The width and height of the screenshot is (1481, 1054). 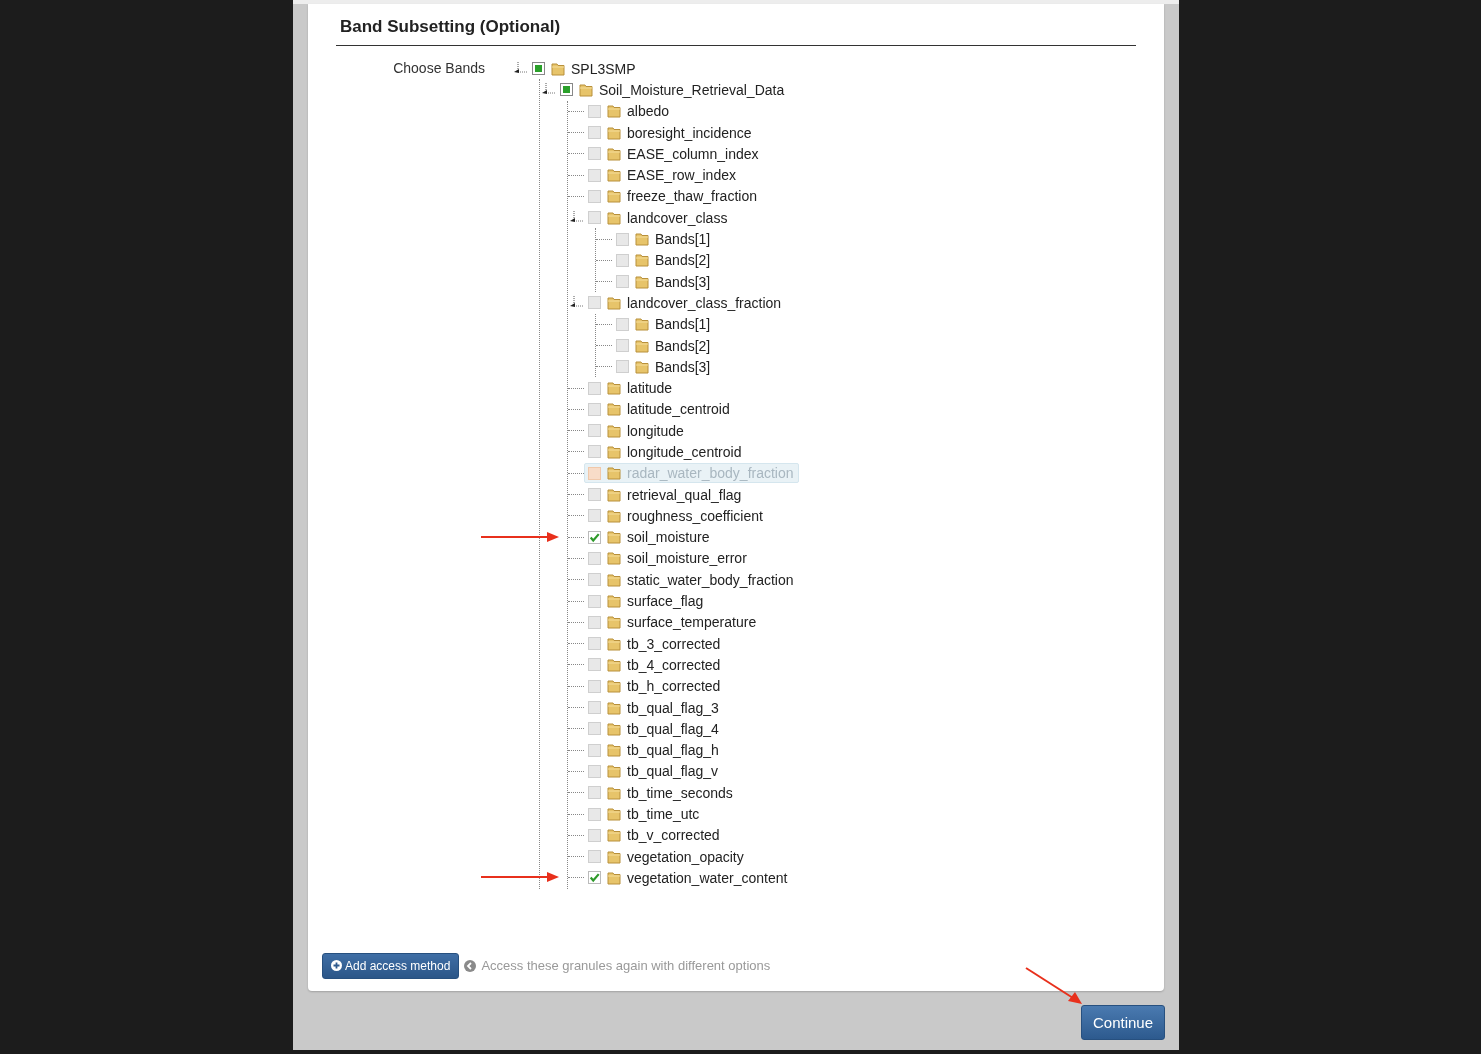 What do you see at coordinates (666, 856) in the screenshot?
I see `tree-item: vegetation_opacity` at bounding box center [666, 856].